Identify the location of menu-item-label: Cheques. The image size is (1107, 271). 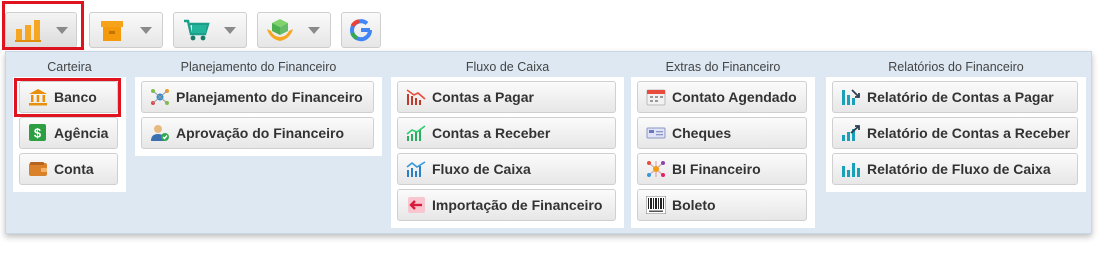
(702, 133).